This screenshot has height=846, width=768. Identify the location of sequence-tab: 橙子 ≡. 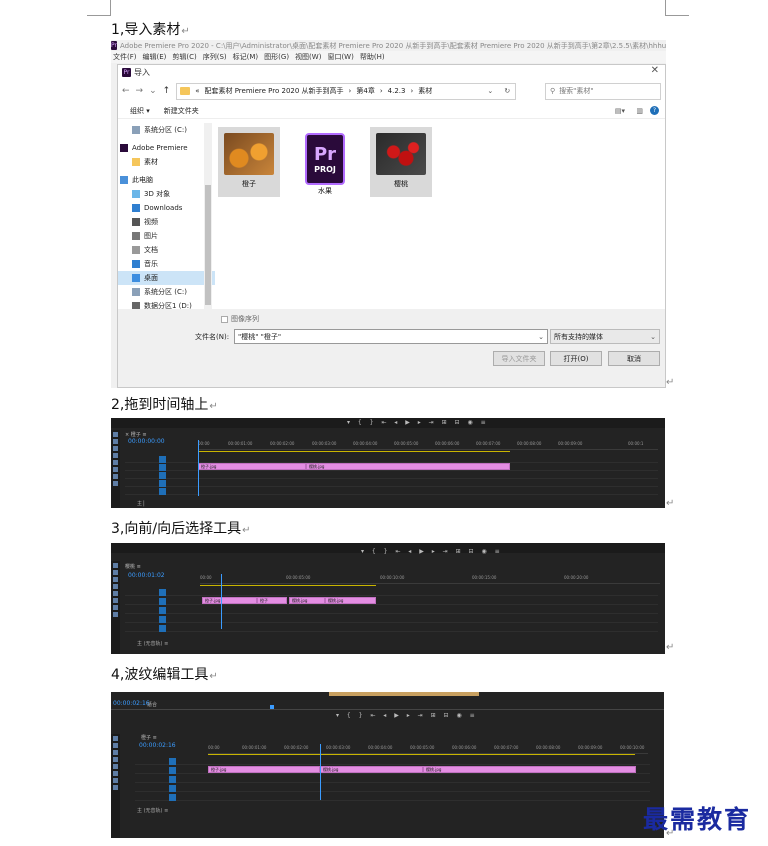
(149, 737).